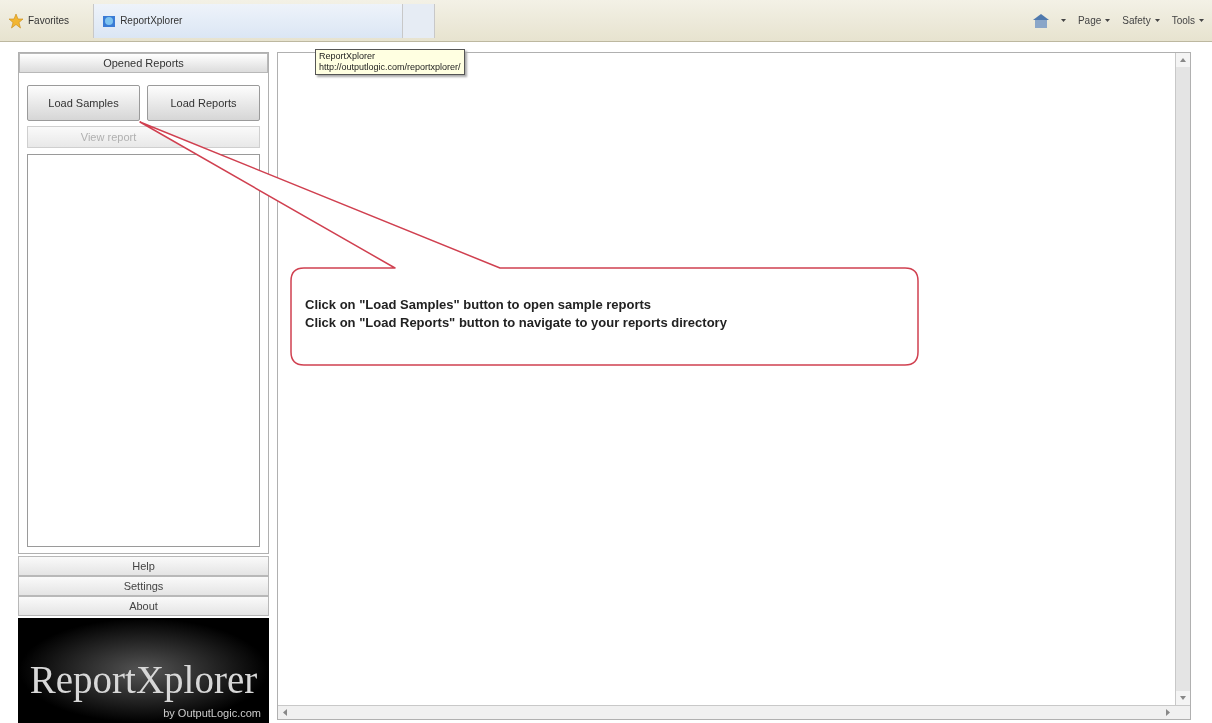  What do you see at coordinates (109, 20) in the screenshot?
I see `globe-page-icon` at bounding box center [109, 20].